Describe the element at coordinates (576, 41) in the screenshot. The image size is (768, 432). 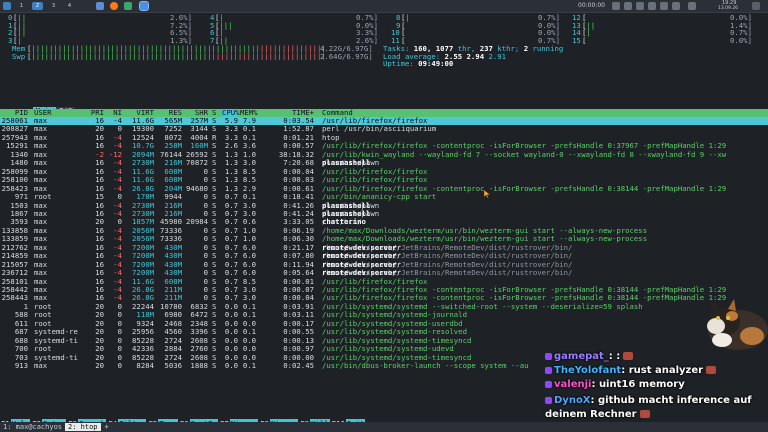
I see `cpu-meter-label: 15` at that location.